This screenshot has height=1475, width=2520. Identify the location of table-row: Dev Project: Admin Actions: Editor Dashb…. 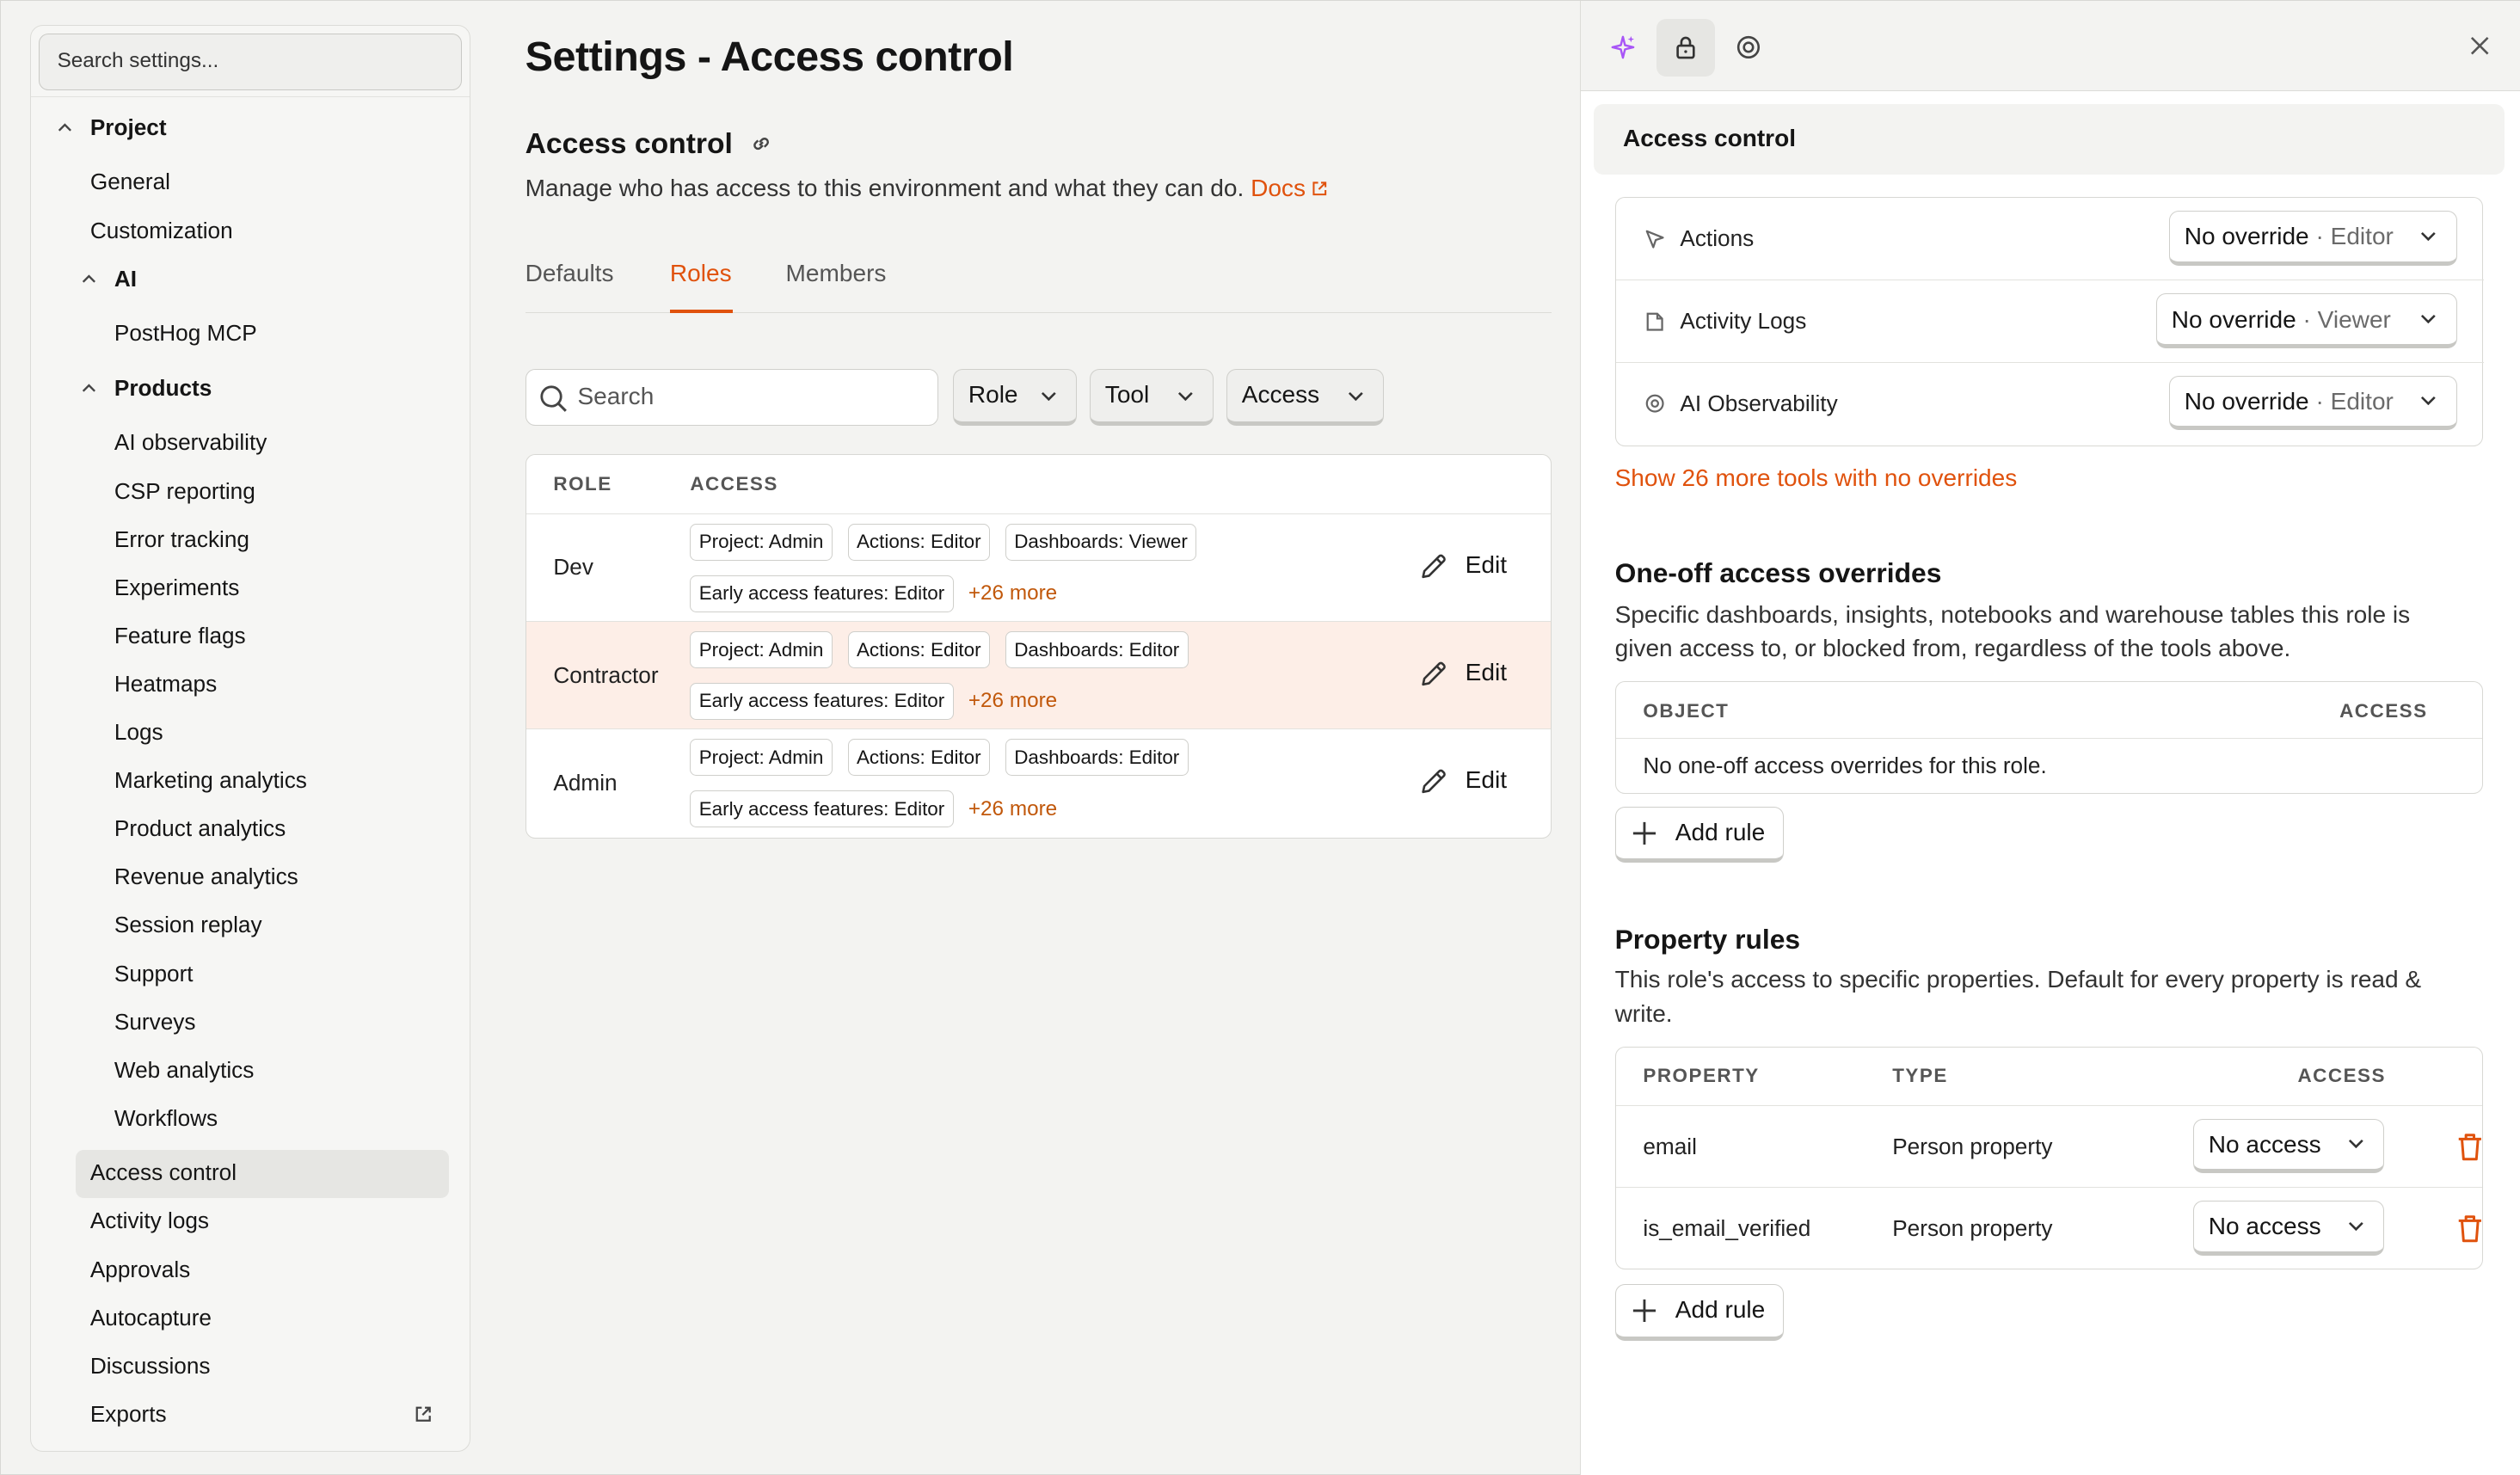
(1039, 567).